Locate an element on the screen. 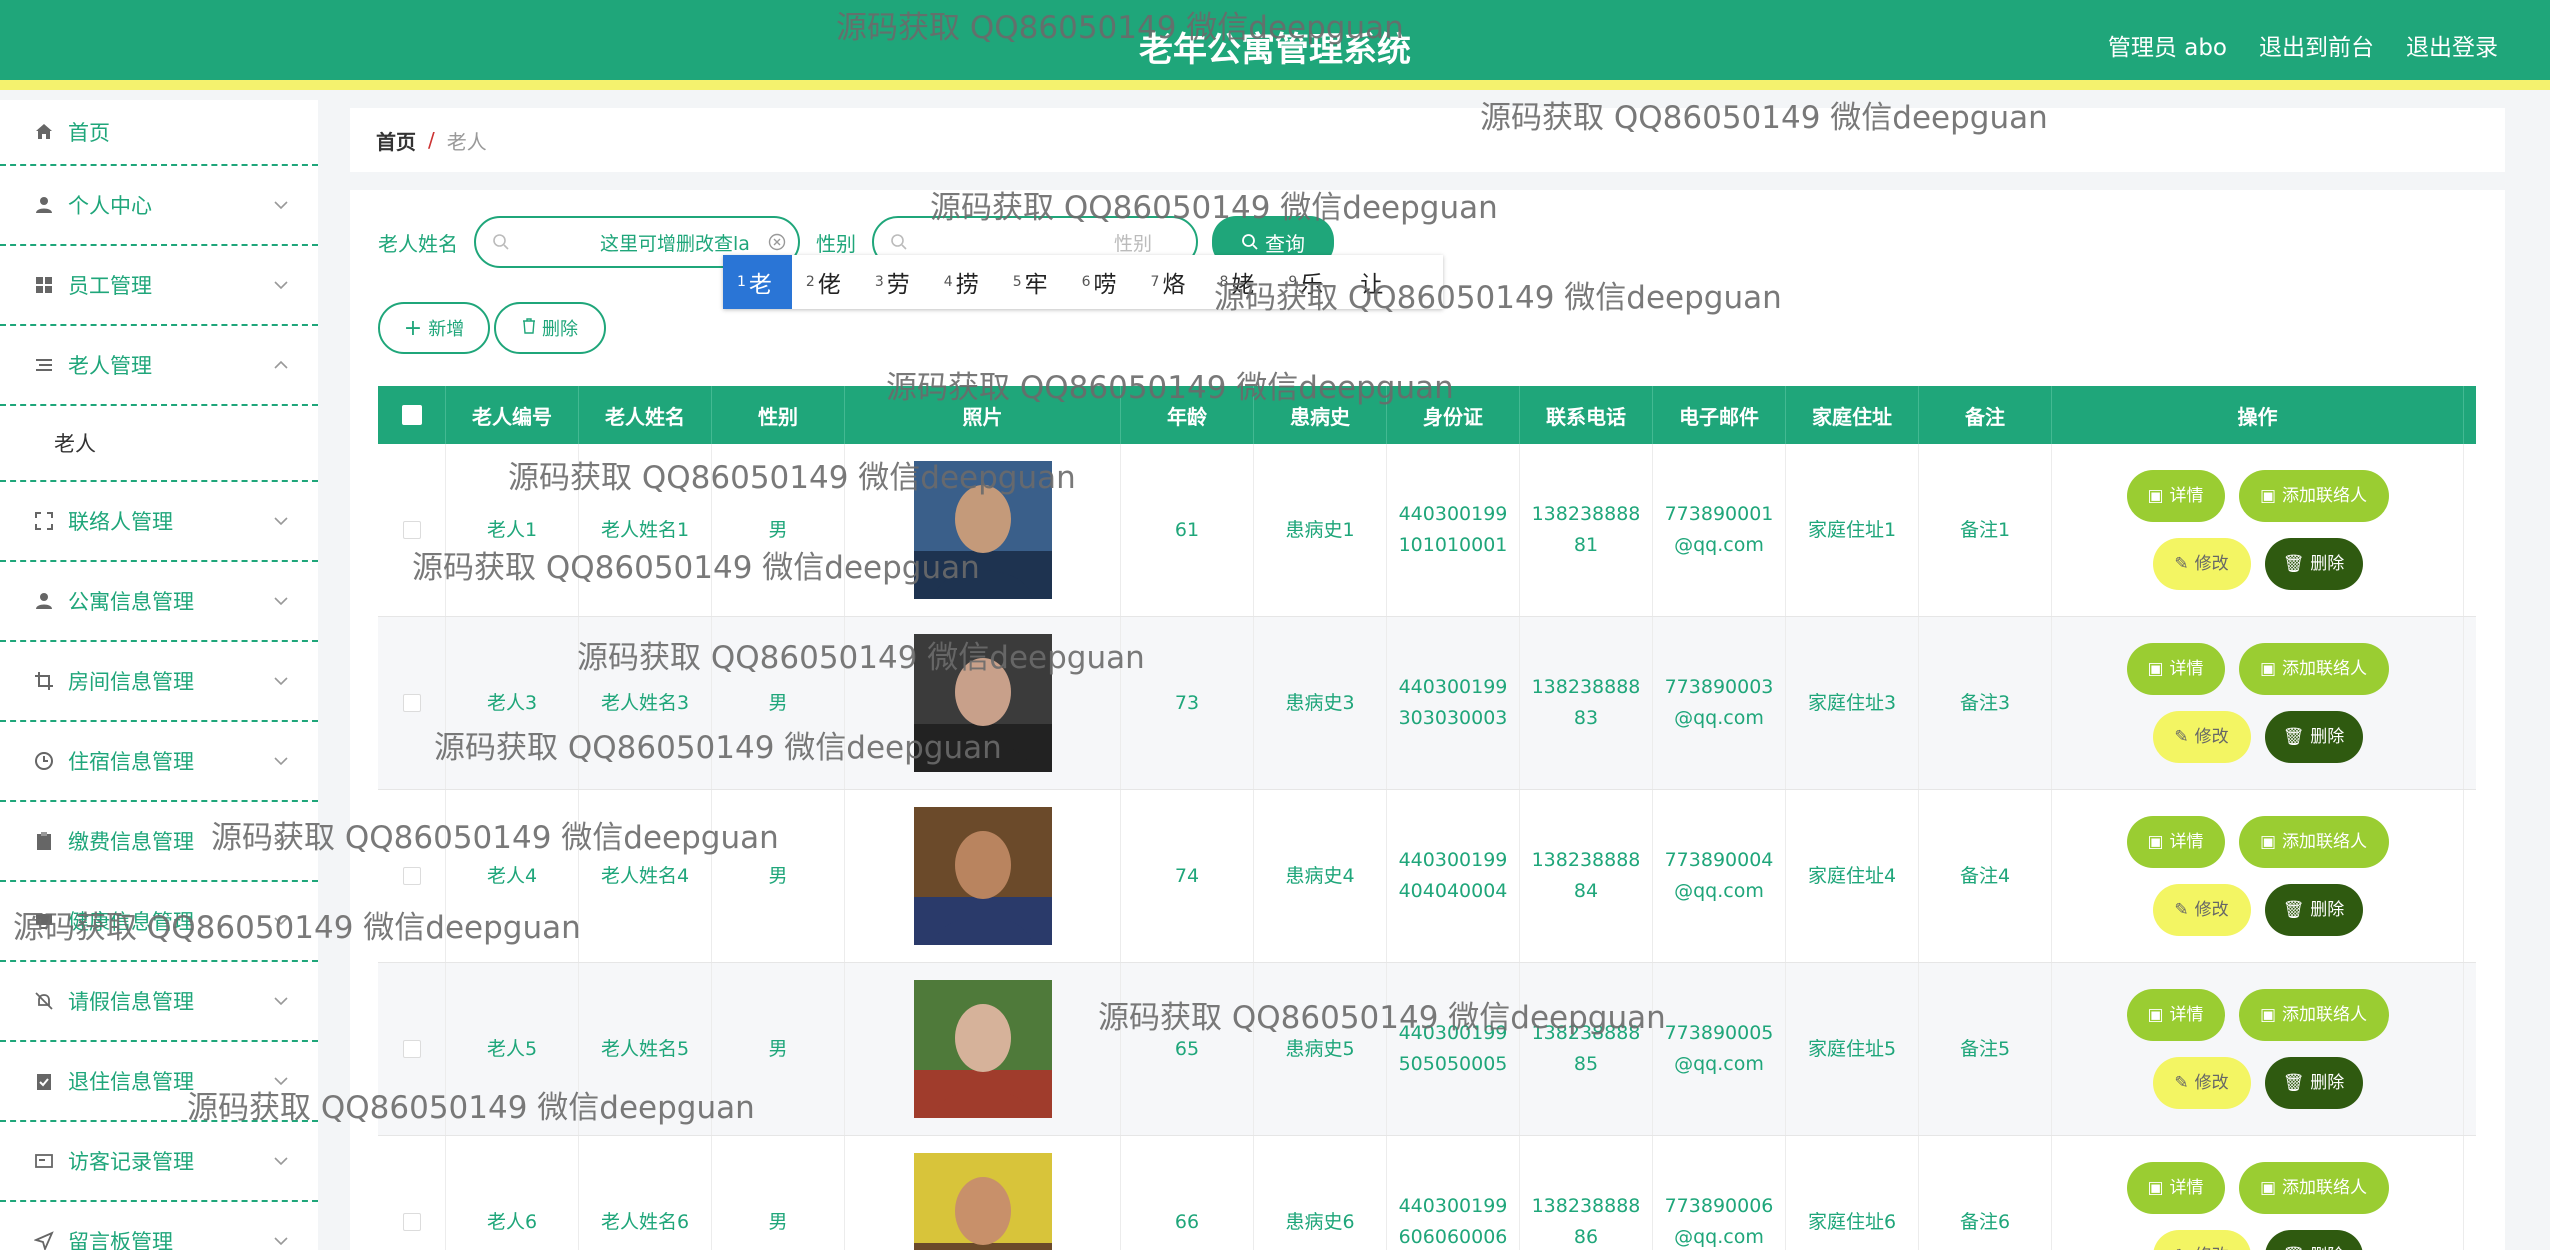 The height and width of the screenshot is (1250, 2550). id-card-line: 440300199 is located at coordinates (1453, 1033).